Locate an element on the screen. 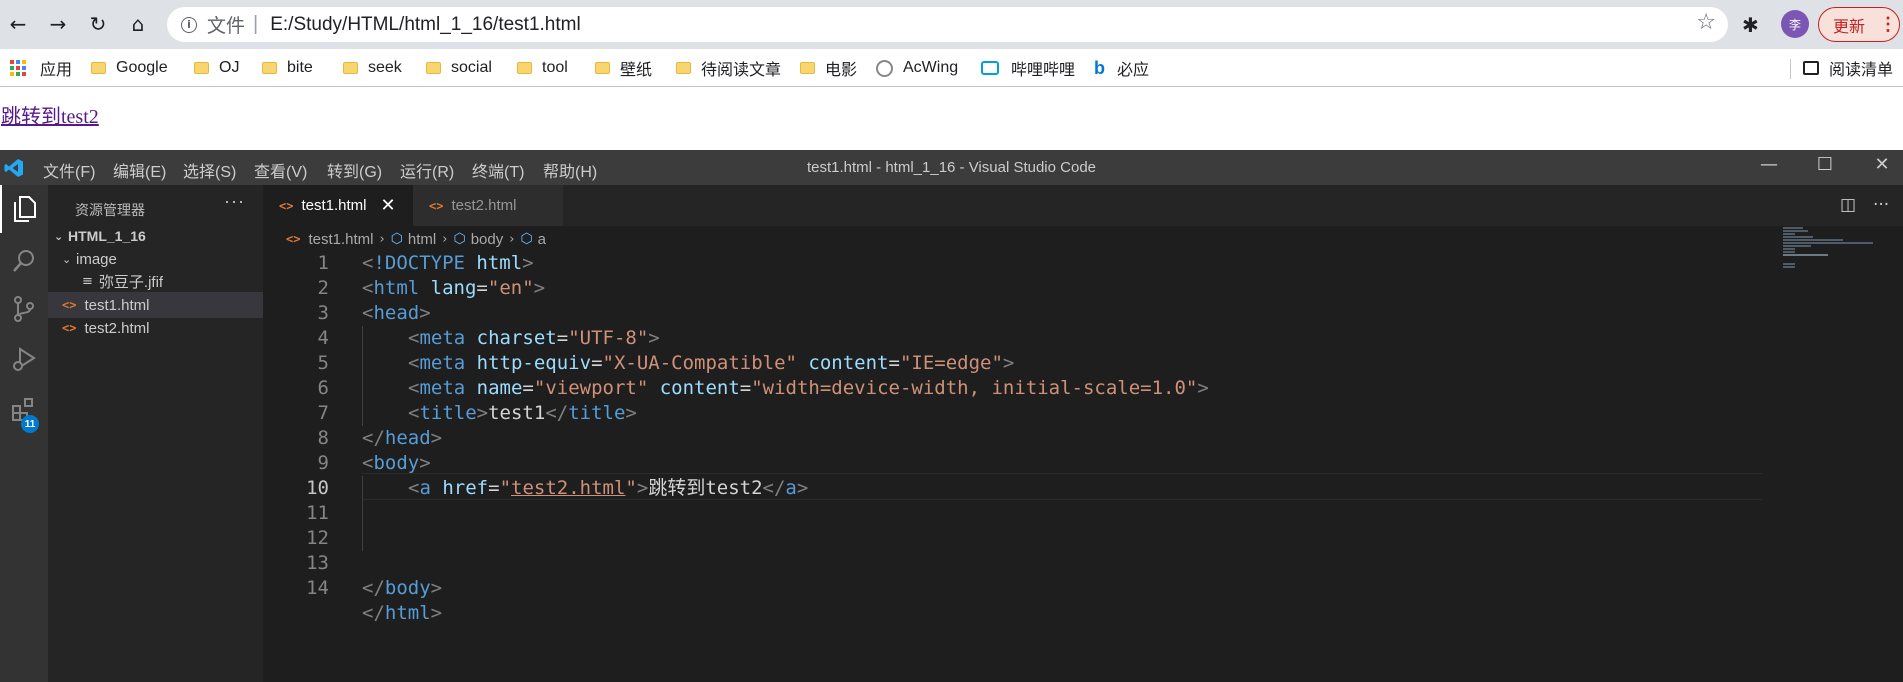 Image resolution: width=1903 pixels, height=682 pixels. reading-list-icon is located at coordinates (1811, 68).